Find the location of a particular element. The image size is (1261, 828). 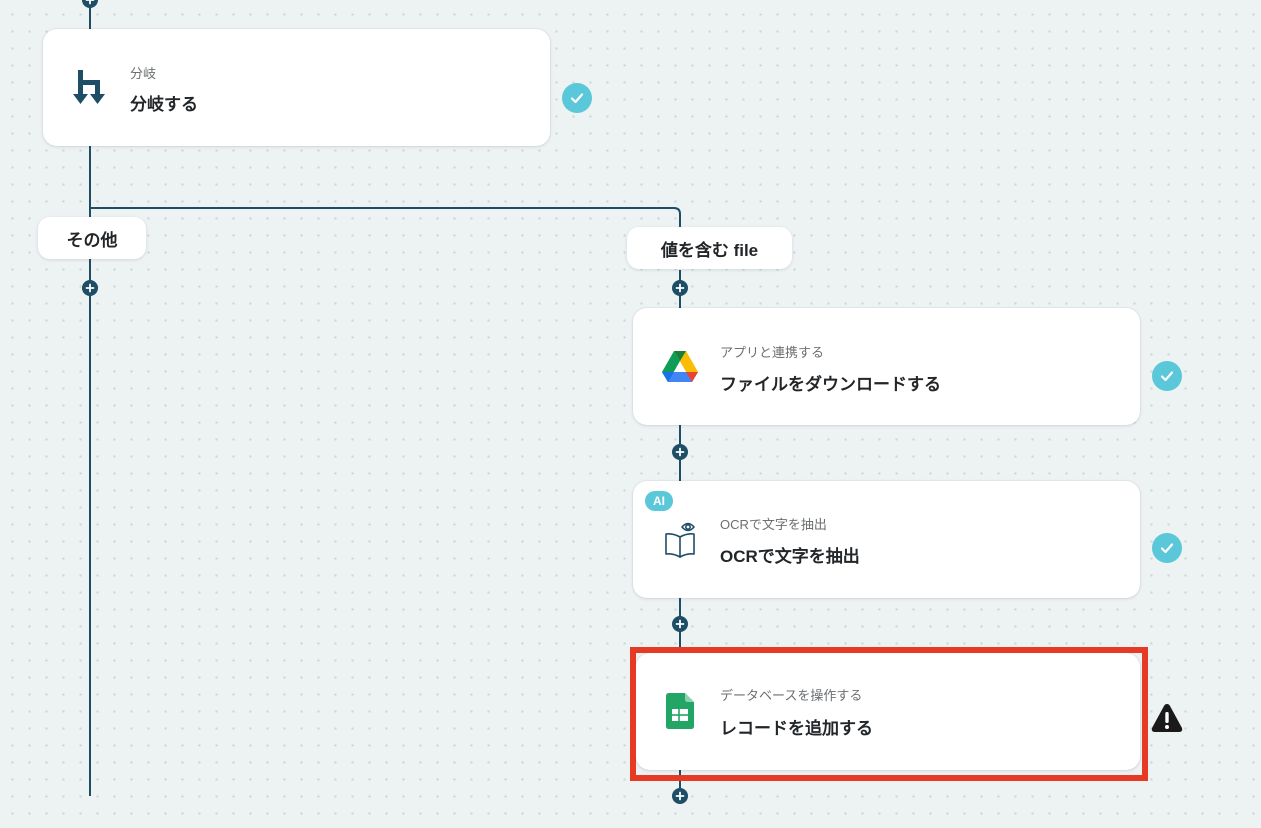

step-subtitle: アプリと連携する is located at coordinates (772, 352).